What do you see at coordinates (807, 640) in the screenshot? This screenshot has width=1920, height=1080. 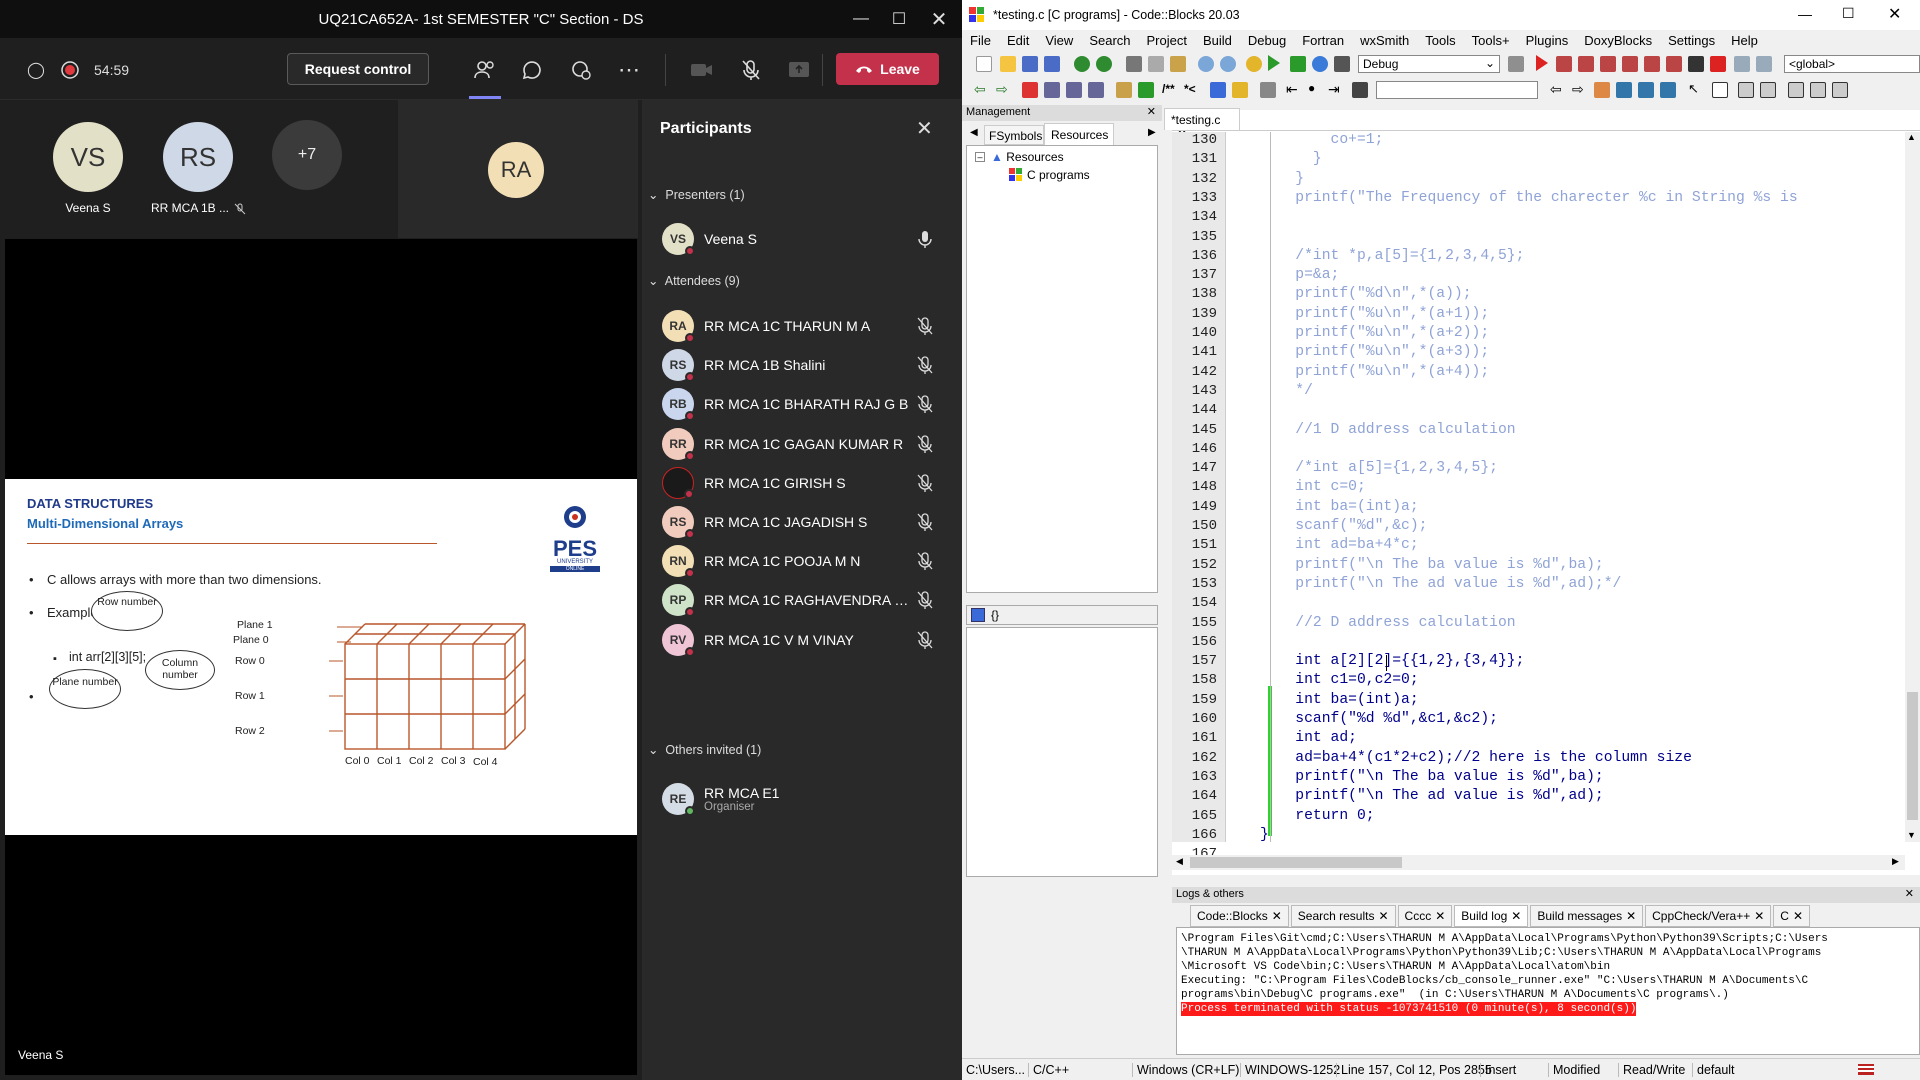 I see `participant-row: RV RR MCA 1C V M VINAY` at bounding box center [807, 640].